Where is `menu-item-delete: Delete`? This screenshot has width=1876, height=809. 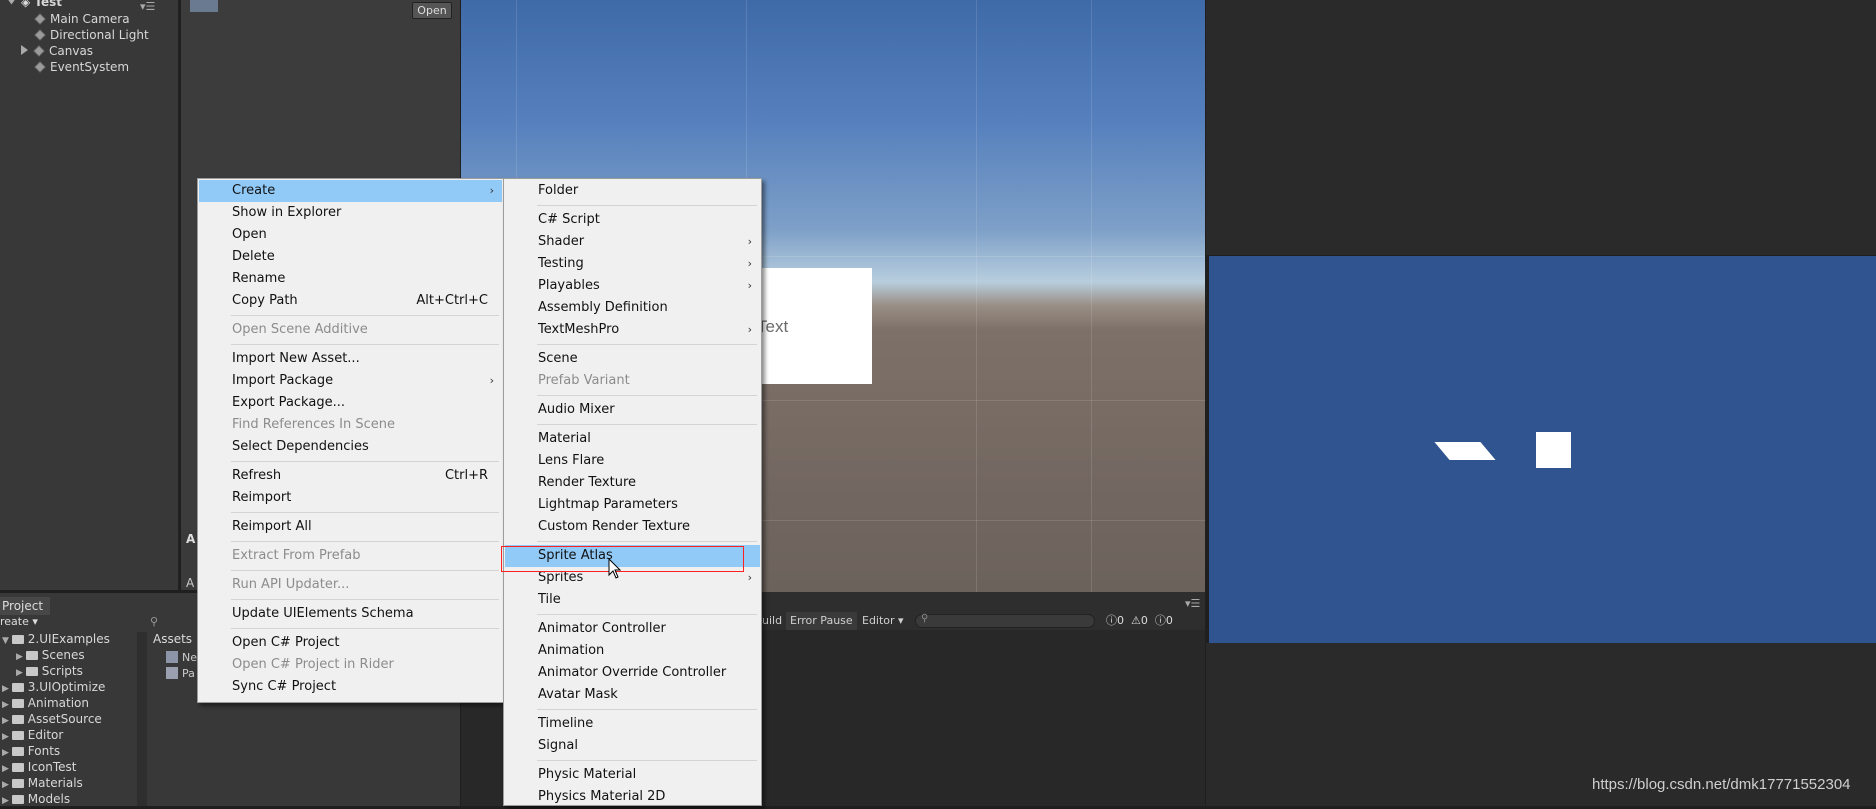 menu-item-delete: Delete is located at coordinates (350, 257).